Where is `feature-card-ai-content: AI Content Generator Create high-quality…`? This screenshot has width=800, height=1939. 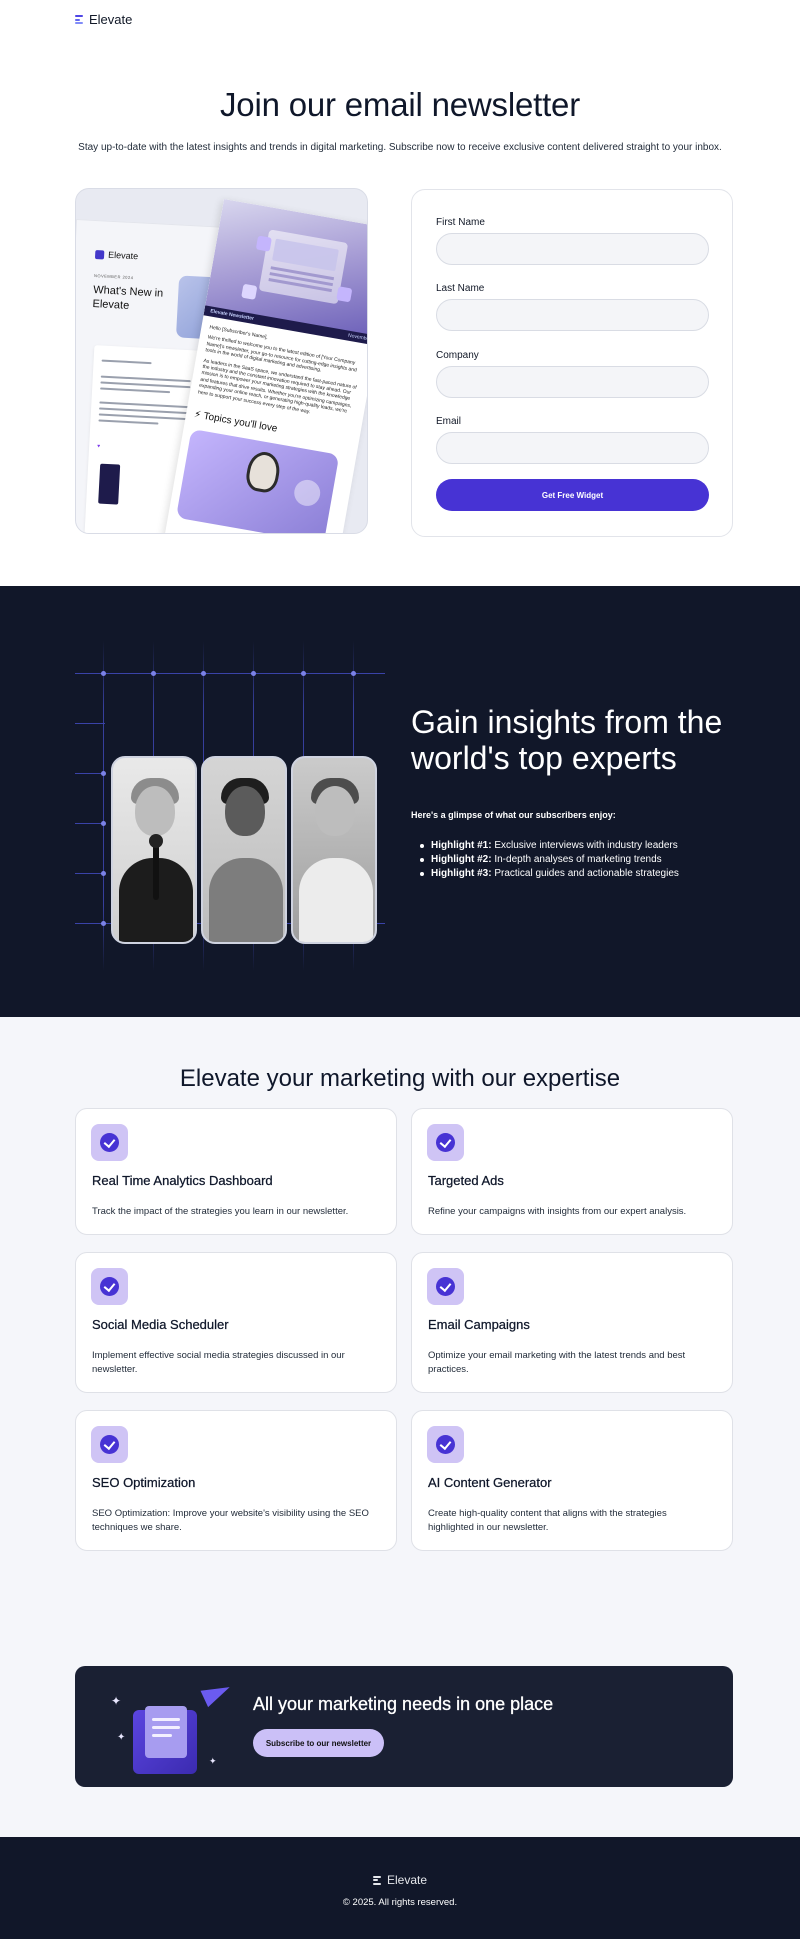
feature-card-ai-content: AI Content Generator Create high-quality… is located at coordinates (572, 1480).